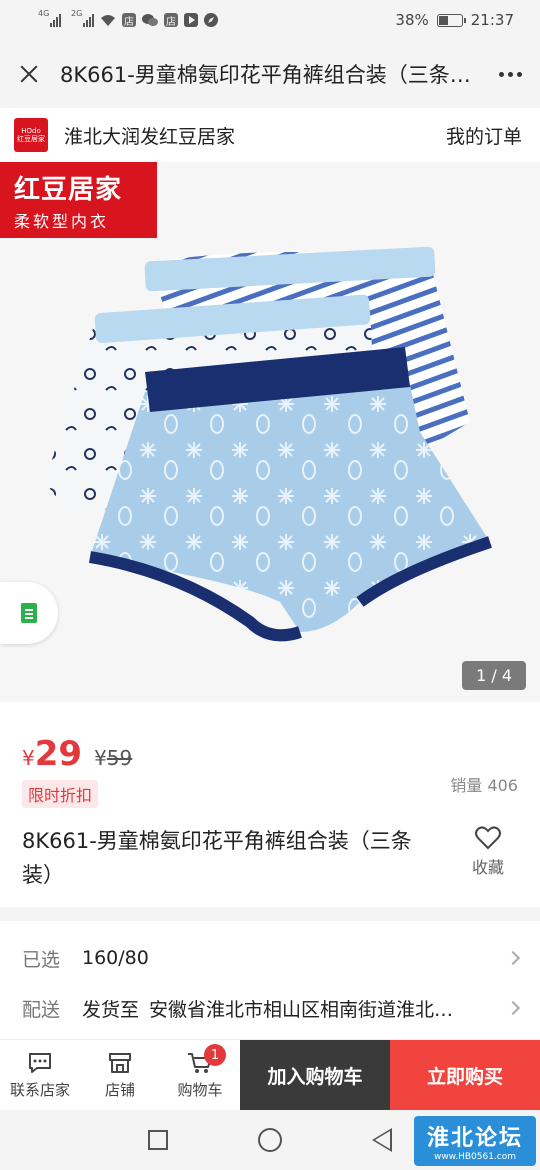  What do you see at coordinates (158, 1140) in the screenshot?
I see `recent-apps-icon` at bounding box center [158, 1140].